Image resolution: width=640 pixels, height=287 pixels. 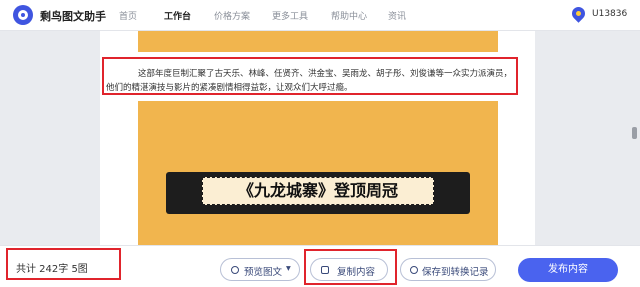 What do you see at coordinates (23, 15) in the screenshot?
I see `logo-icon` at bounding box center [23, 15].